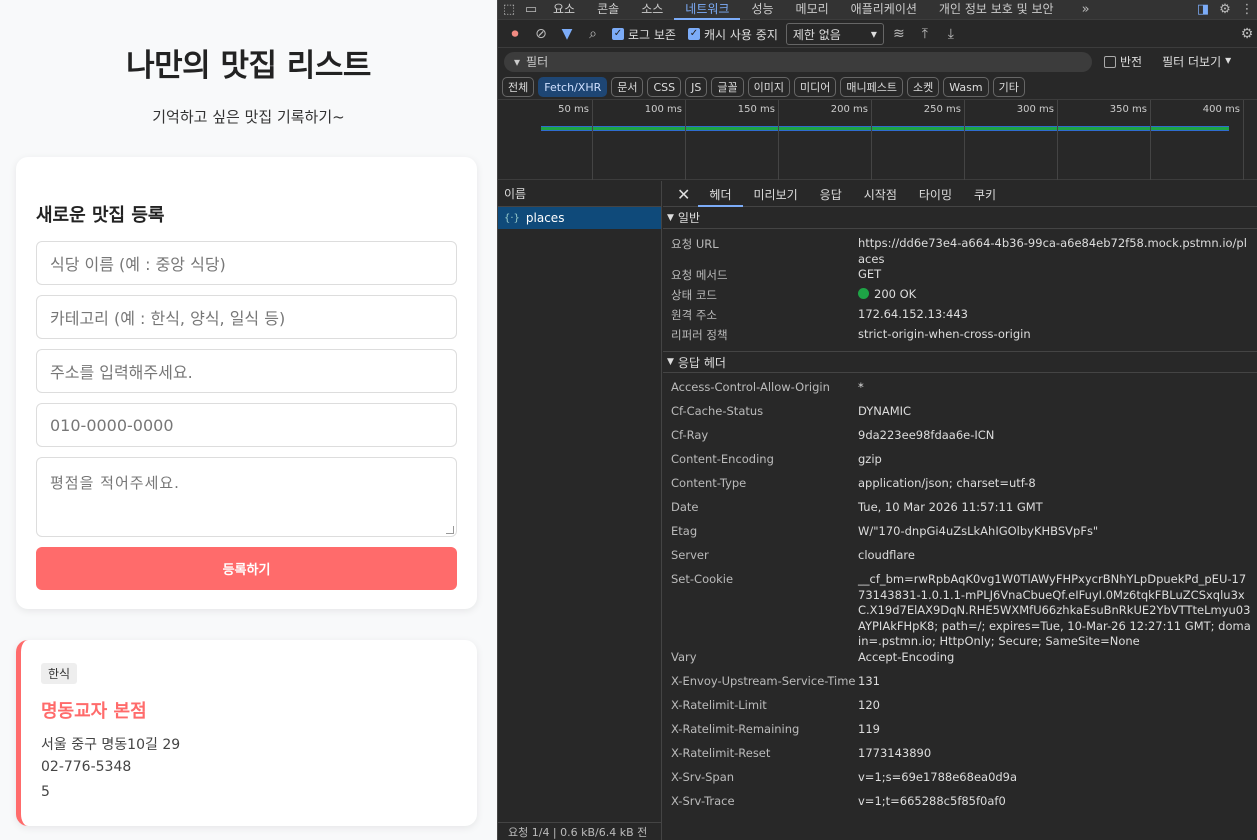 The height and width of the screenshot is (840, 1257). What do you see at coordinates (880, 194) in the screenshot?
I see `detail-tab-3: 시작점` at bounding box center [880, 194].